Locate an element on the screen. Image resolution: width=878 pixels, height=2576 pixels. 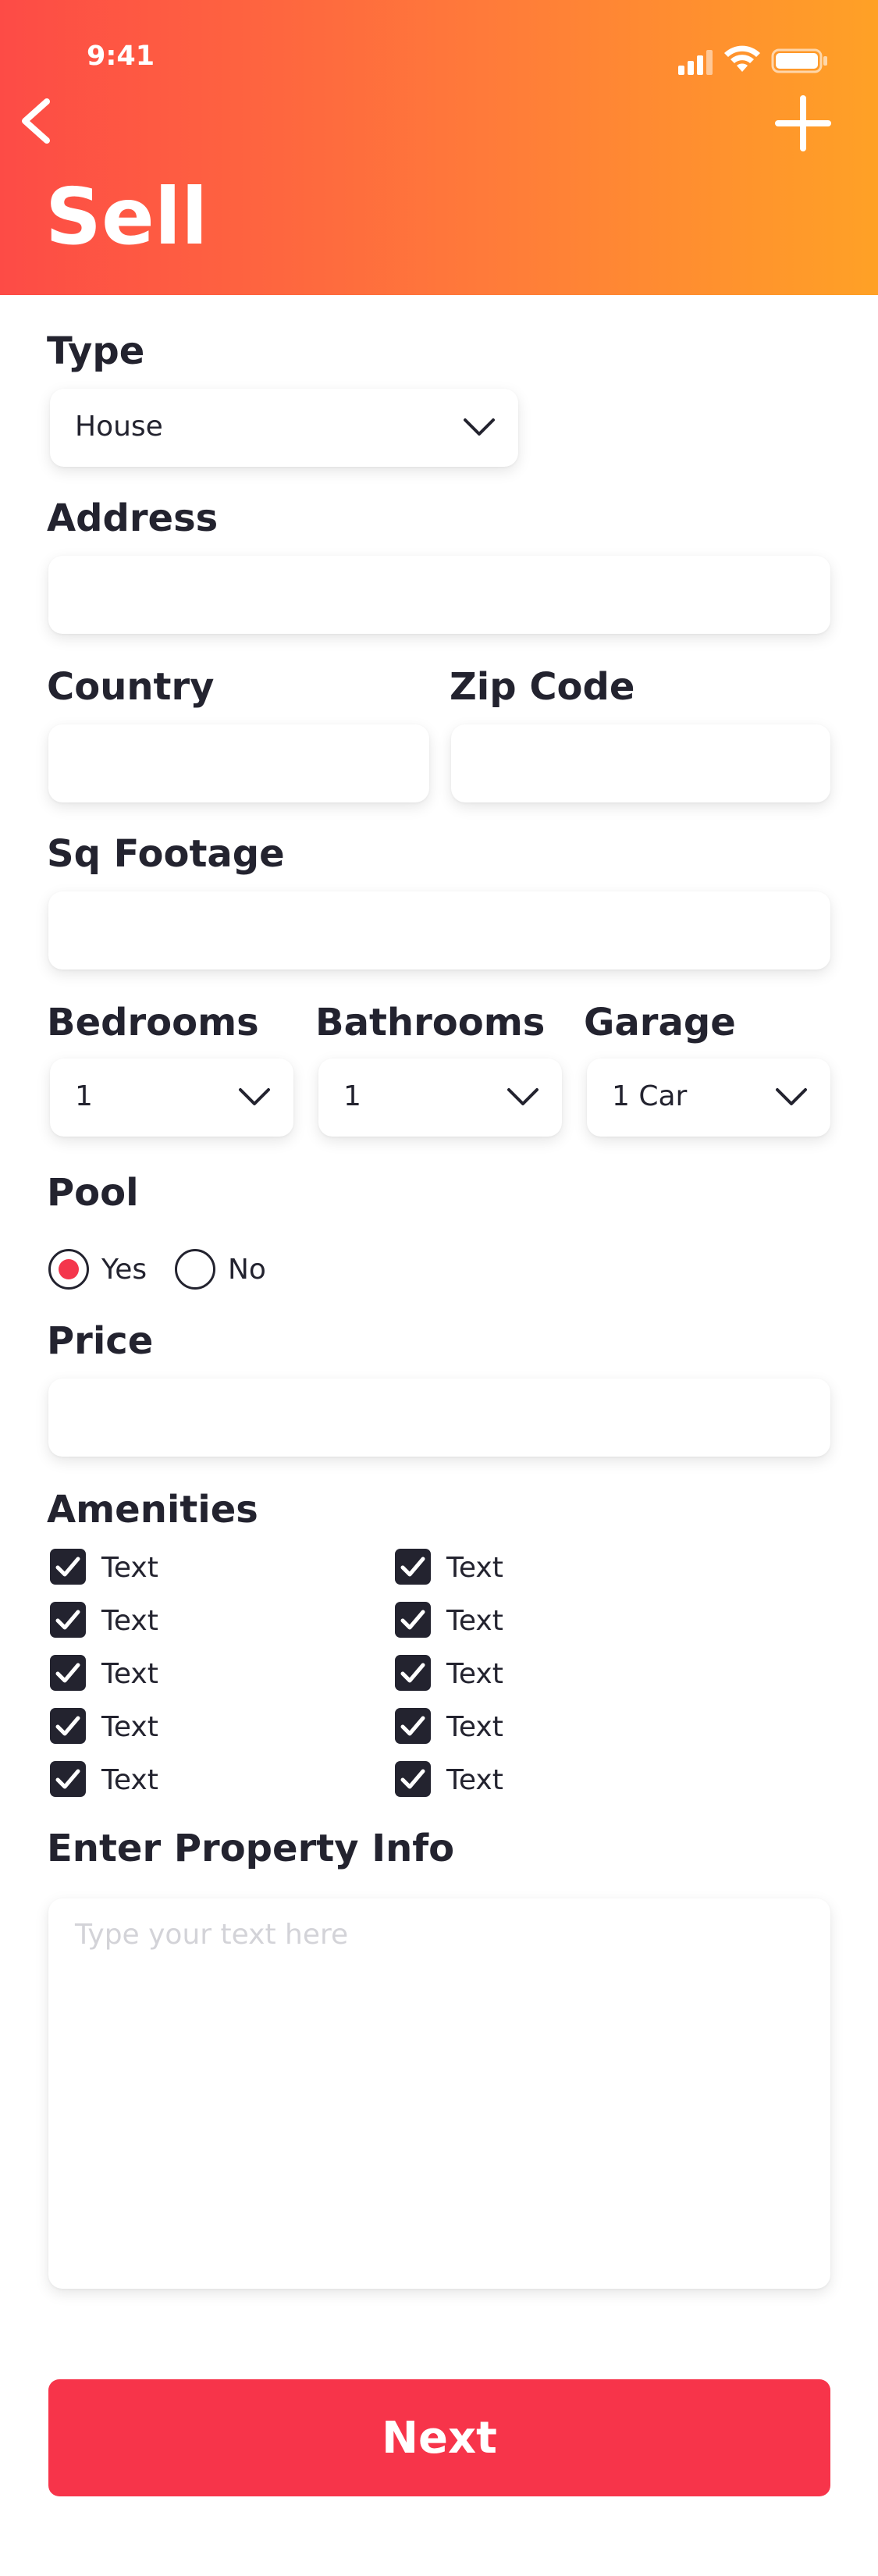
address-field is located at coordinates (439, 595).